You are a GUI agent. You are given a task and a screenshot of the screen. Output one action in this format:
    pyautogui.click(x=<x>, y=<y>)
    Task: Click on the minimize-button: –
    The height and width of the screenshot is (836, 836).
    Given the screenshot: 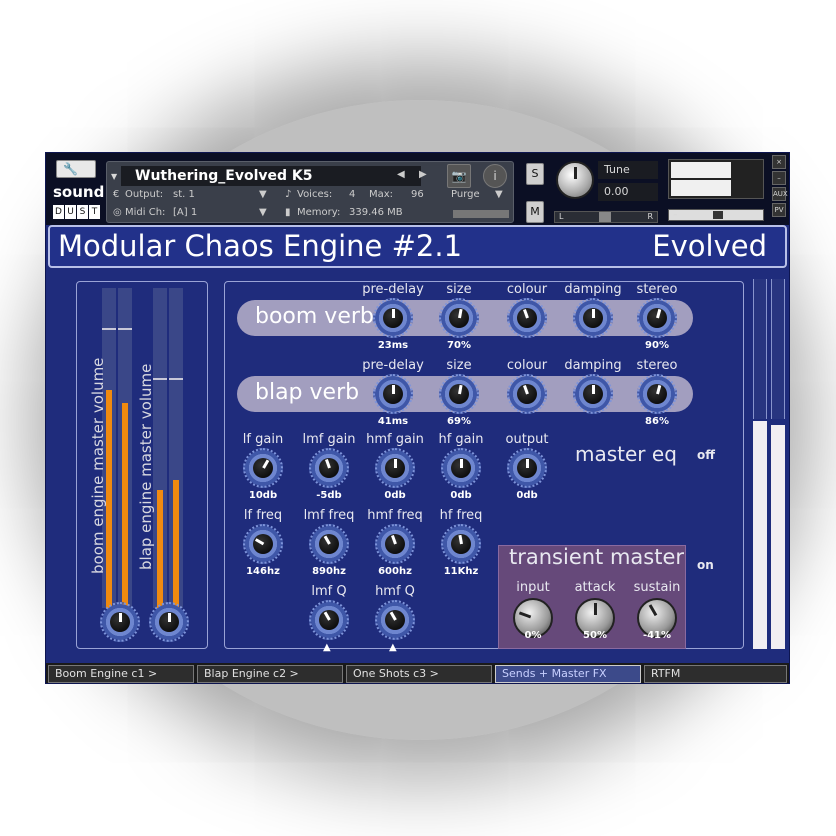 What is the action you would take?
    pyautogui.click(x=779, y=178)
    